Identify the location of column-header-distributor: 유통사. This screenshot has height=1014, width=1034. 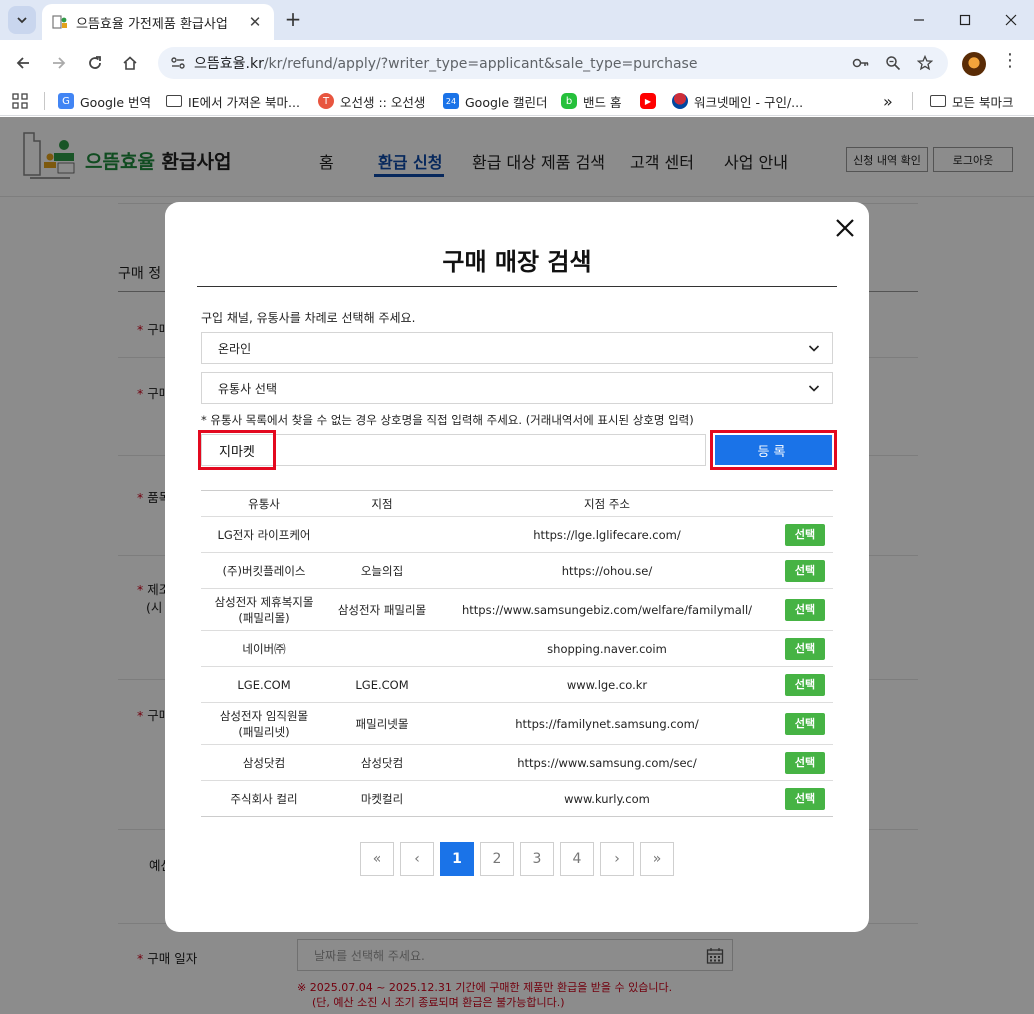
(264, 503).